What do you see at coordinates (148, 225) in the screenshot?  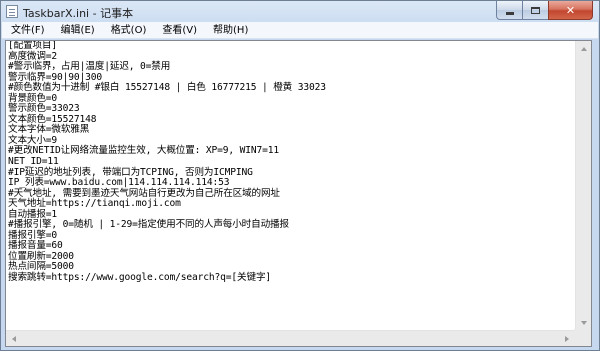 I see `text-line: #播报引擎, 0=随机 | 1-29=指定使用不同的人声每小时自动播报` at bounding box center [148, 225].